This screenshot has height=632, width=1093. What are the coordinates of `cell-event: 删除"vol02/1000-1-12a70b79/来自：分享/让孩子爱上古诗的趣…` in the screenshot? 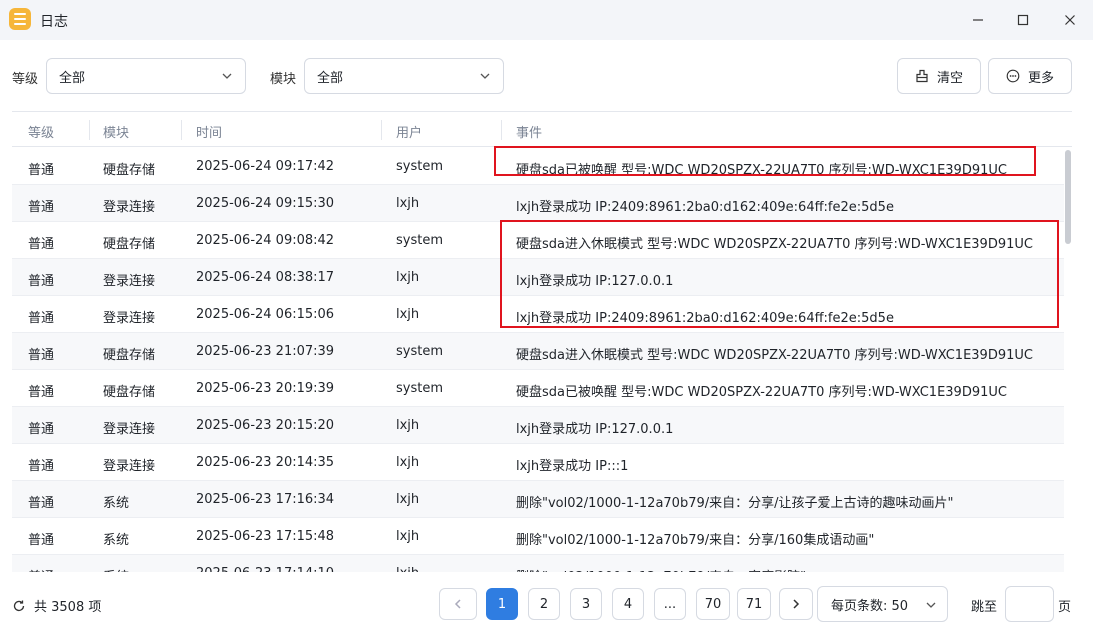 It's located at (735, 503).